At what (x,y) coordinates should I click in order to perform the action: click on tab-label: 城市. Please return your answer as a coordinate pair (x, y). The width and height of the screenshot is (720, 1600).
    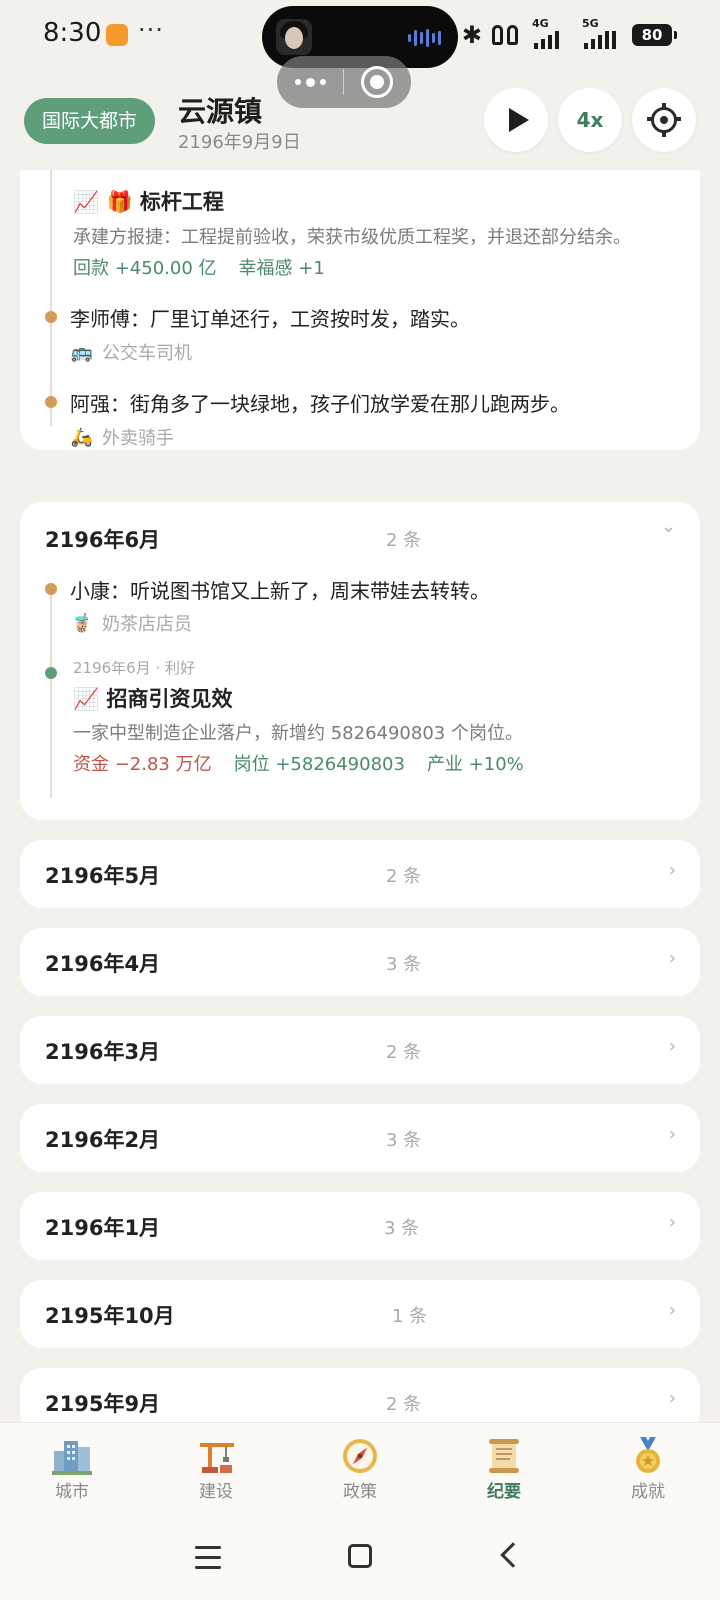
    Looking at the image, I should click on (72, 1492).